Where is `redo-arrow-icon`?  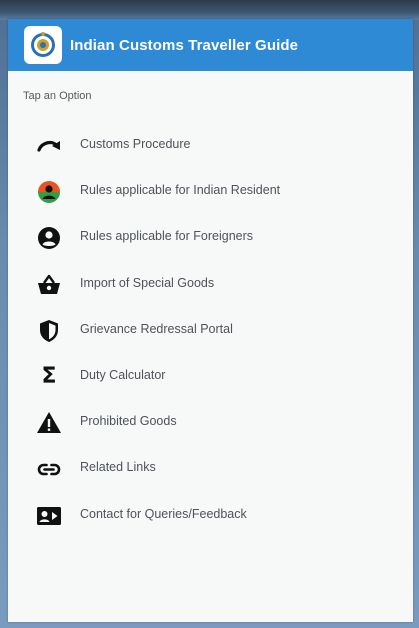
redo-arrow-icon is located at coordinates (49, 146).